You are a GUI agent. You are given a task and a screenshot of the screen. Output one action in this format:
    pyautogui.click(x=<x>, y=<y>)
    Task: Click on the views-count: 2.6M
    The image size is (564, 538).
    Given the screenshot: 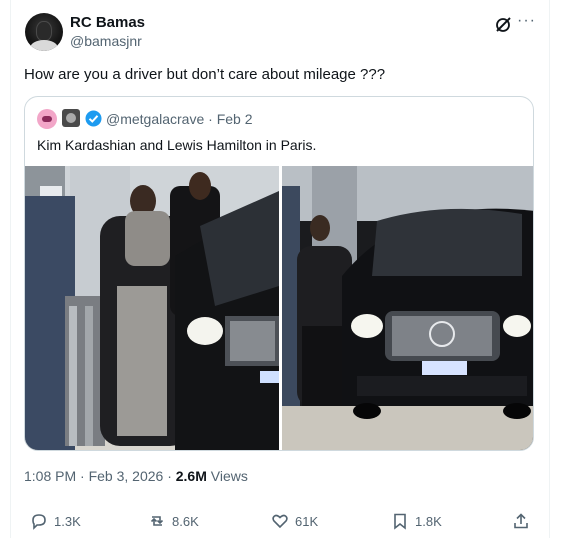 What is the action you would take?
    pyautogui.click(x=191, y=476)
    